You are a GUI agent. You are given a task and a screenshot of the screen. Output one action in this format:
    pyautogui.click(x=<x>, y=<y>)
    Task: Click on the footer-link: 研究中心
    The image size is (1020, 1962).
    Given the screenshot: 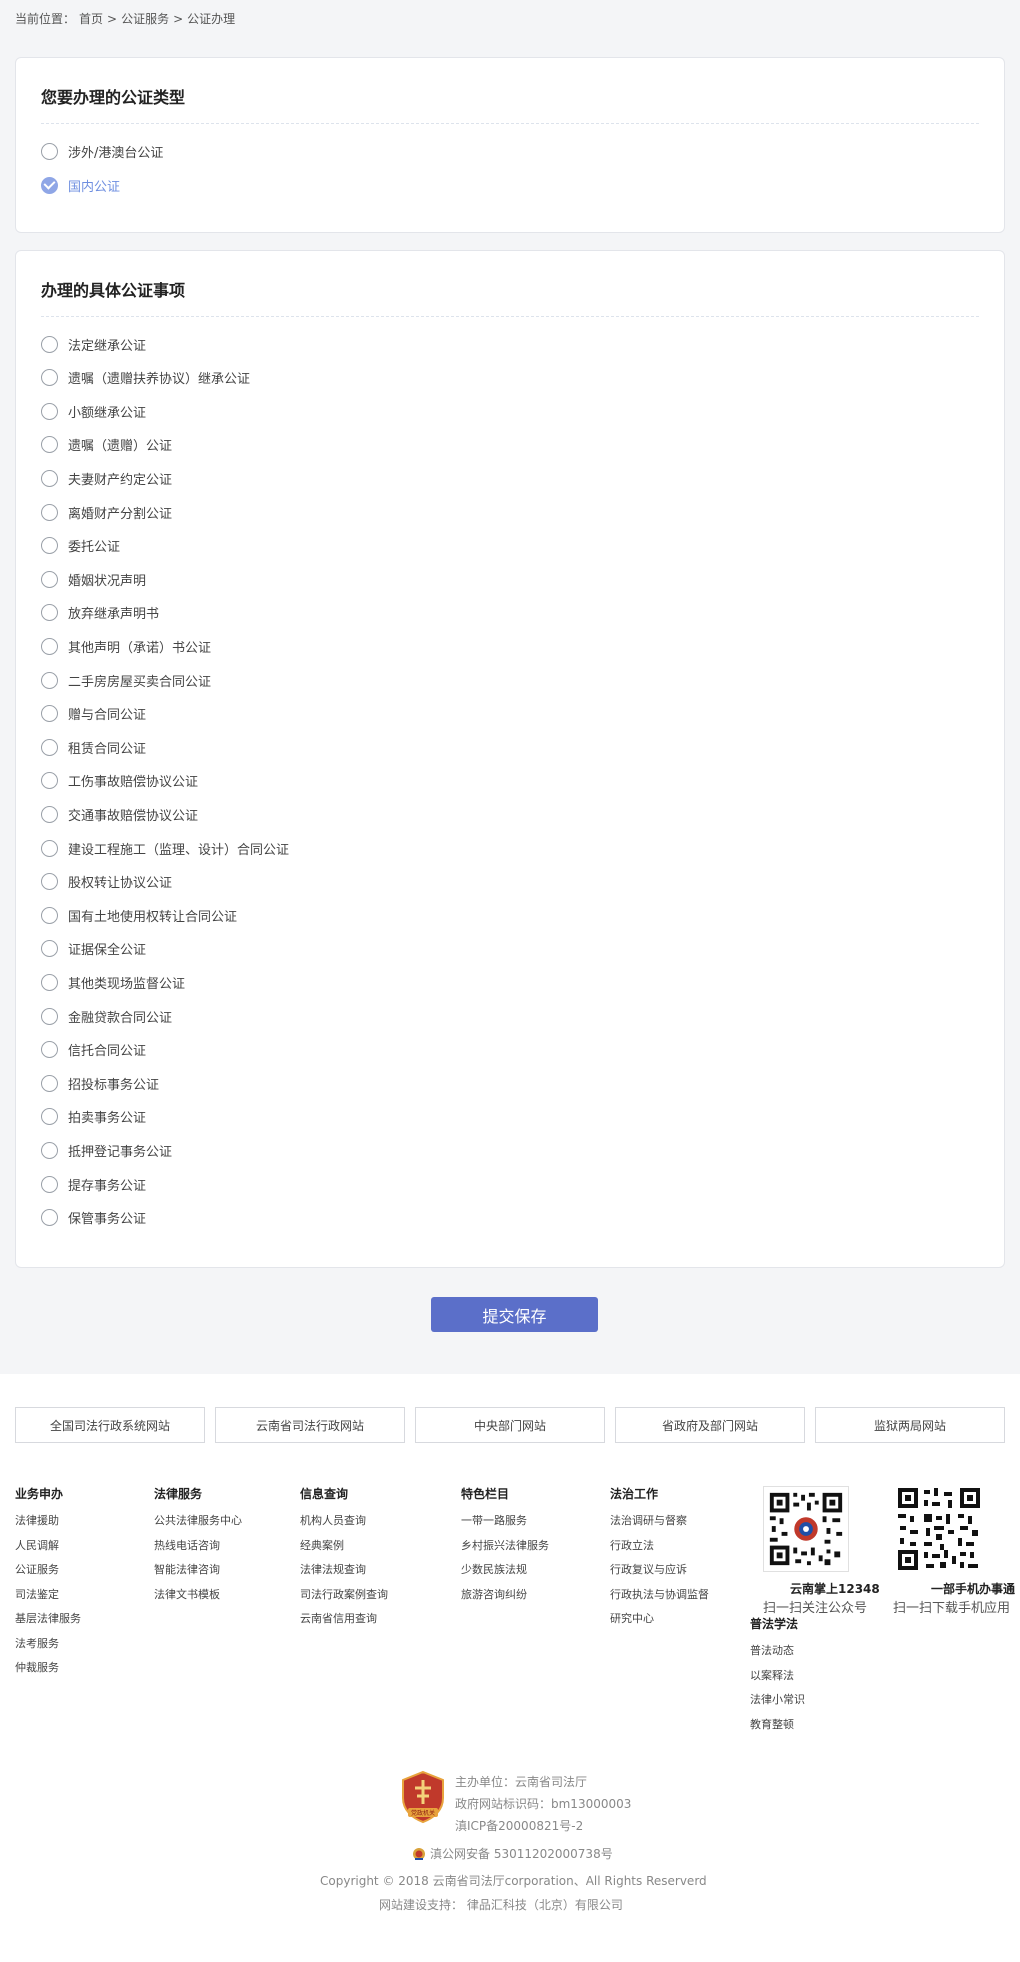 What is the action you would take?
    pyautogui.click(x=659, y=1624)
    